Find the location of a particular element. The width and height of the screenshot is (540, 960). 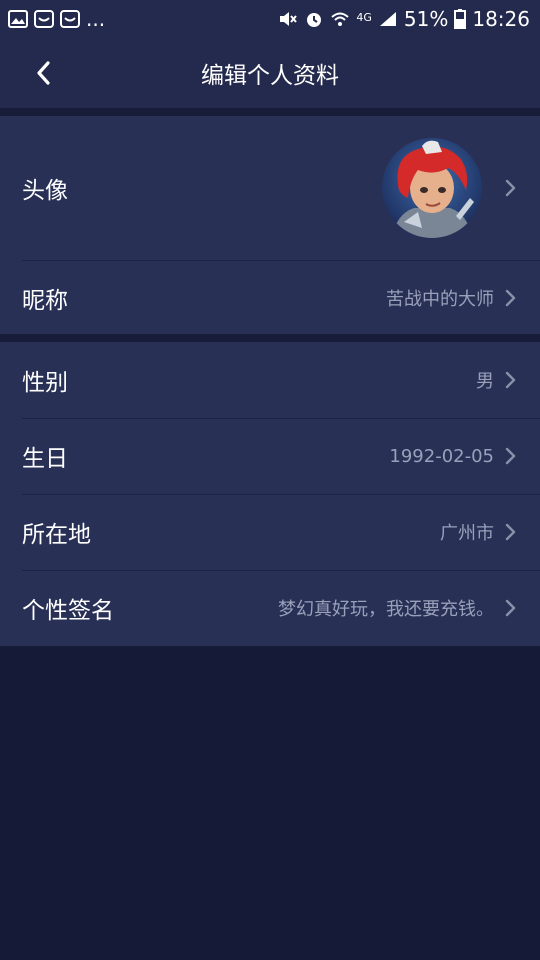

signal-icon is located at coordinates (387, 19).